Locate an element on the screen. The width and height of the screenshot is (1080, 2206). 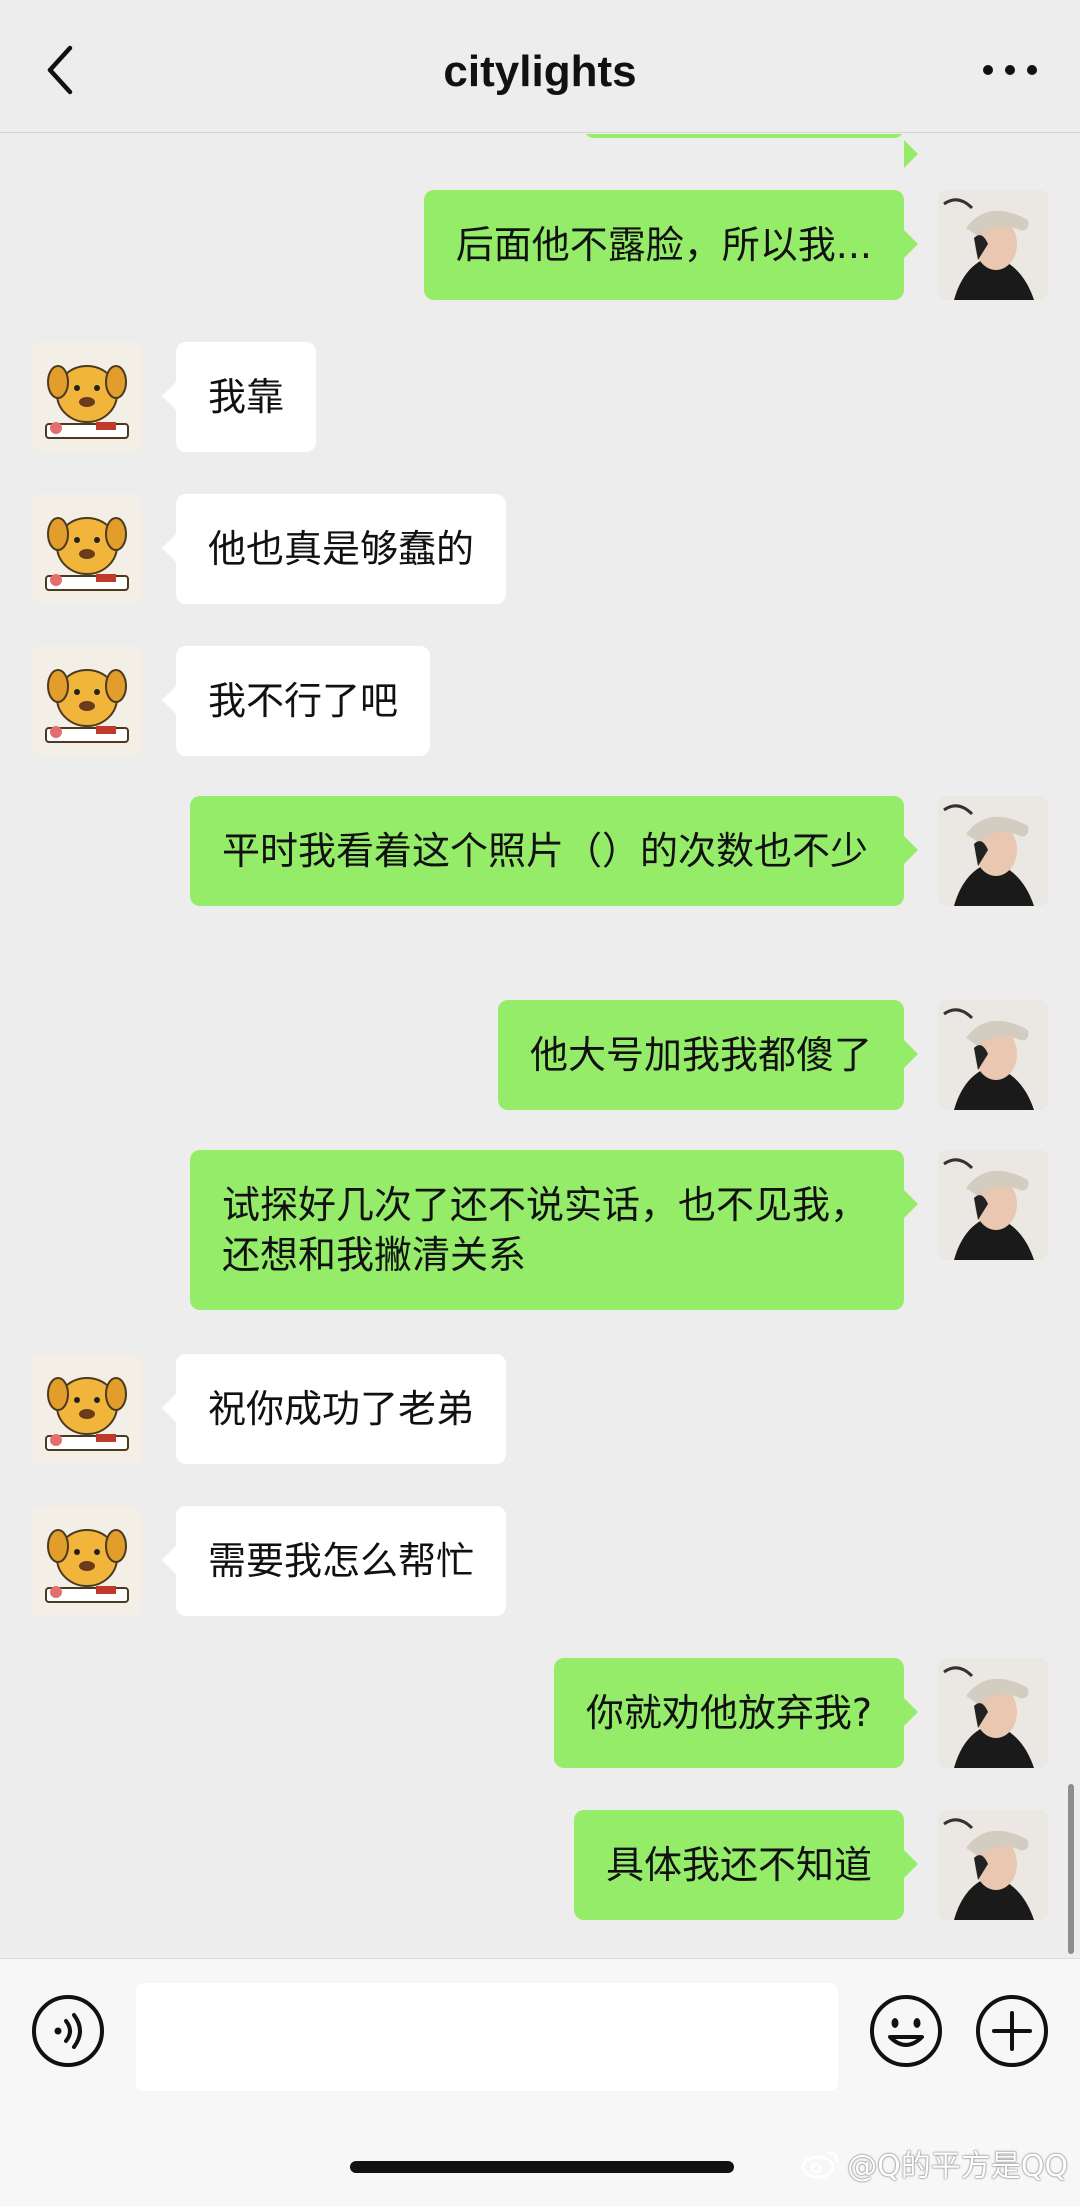
voice-button is located at coordinates (68, 2031).